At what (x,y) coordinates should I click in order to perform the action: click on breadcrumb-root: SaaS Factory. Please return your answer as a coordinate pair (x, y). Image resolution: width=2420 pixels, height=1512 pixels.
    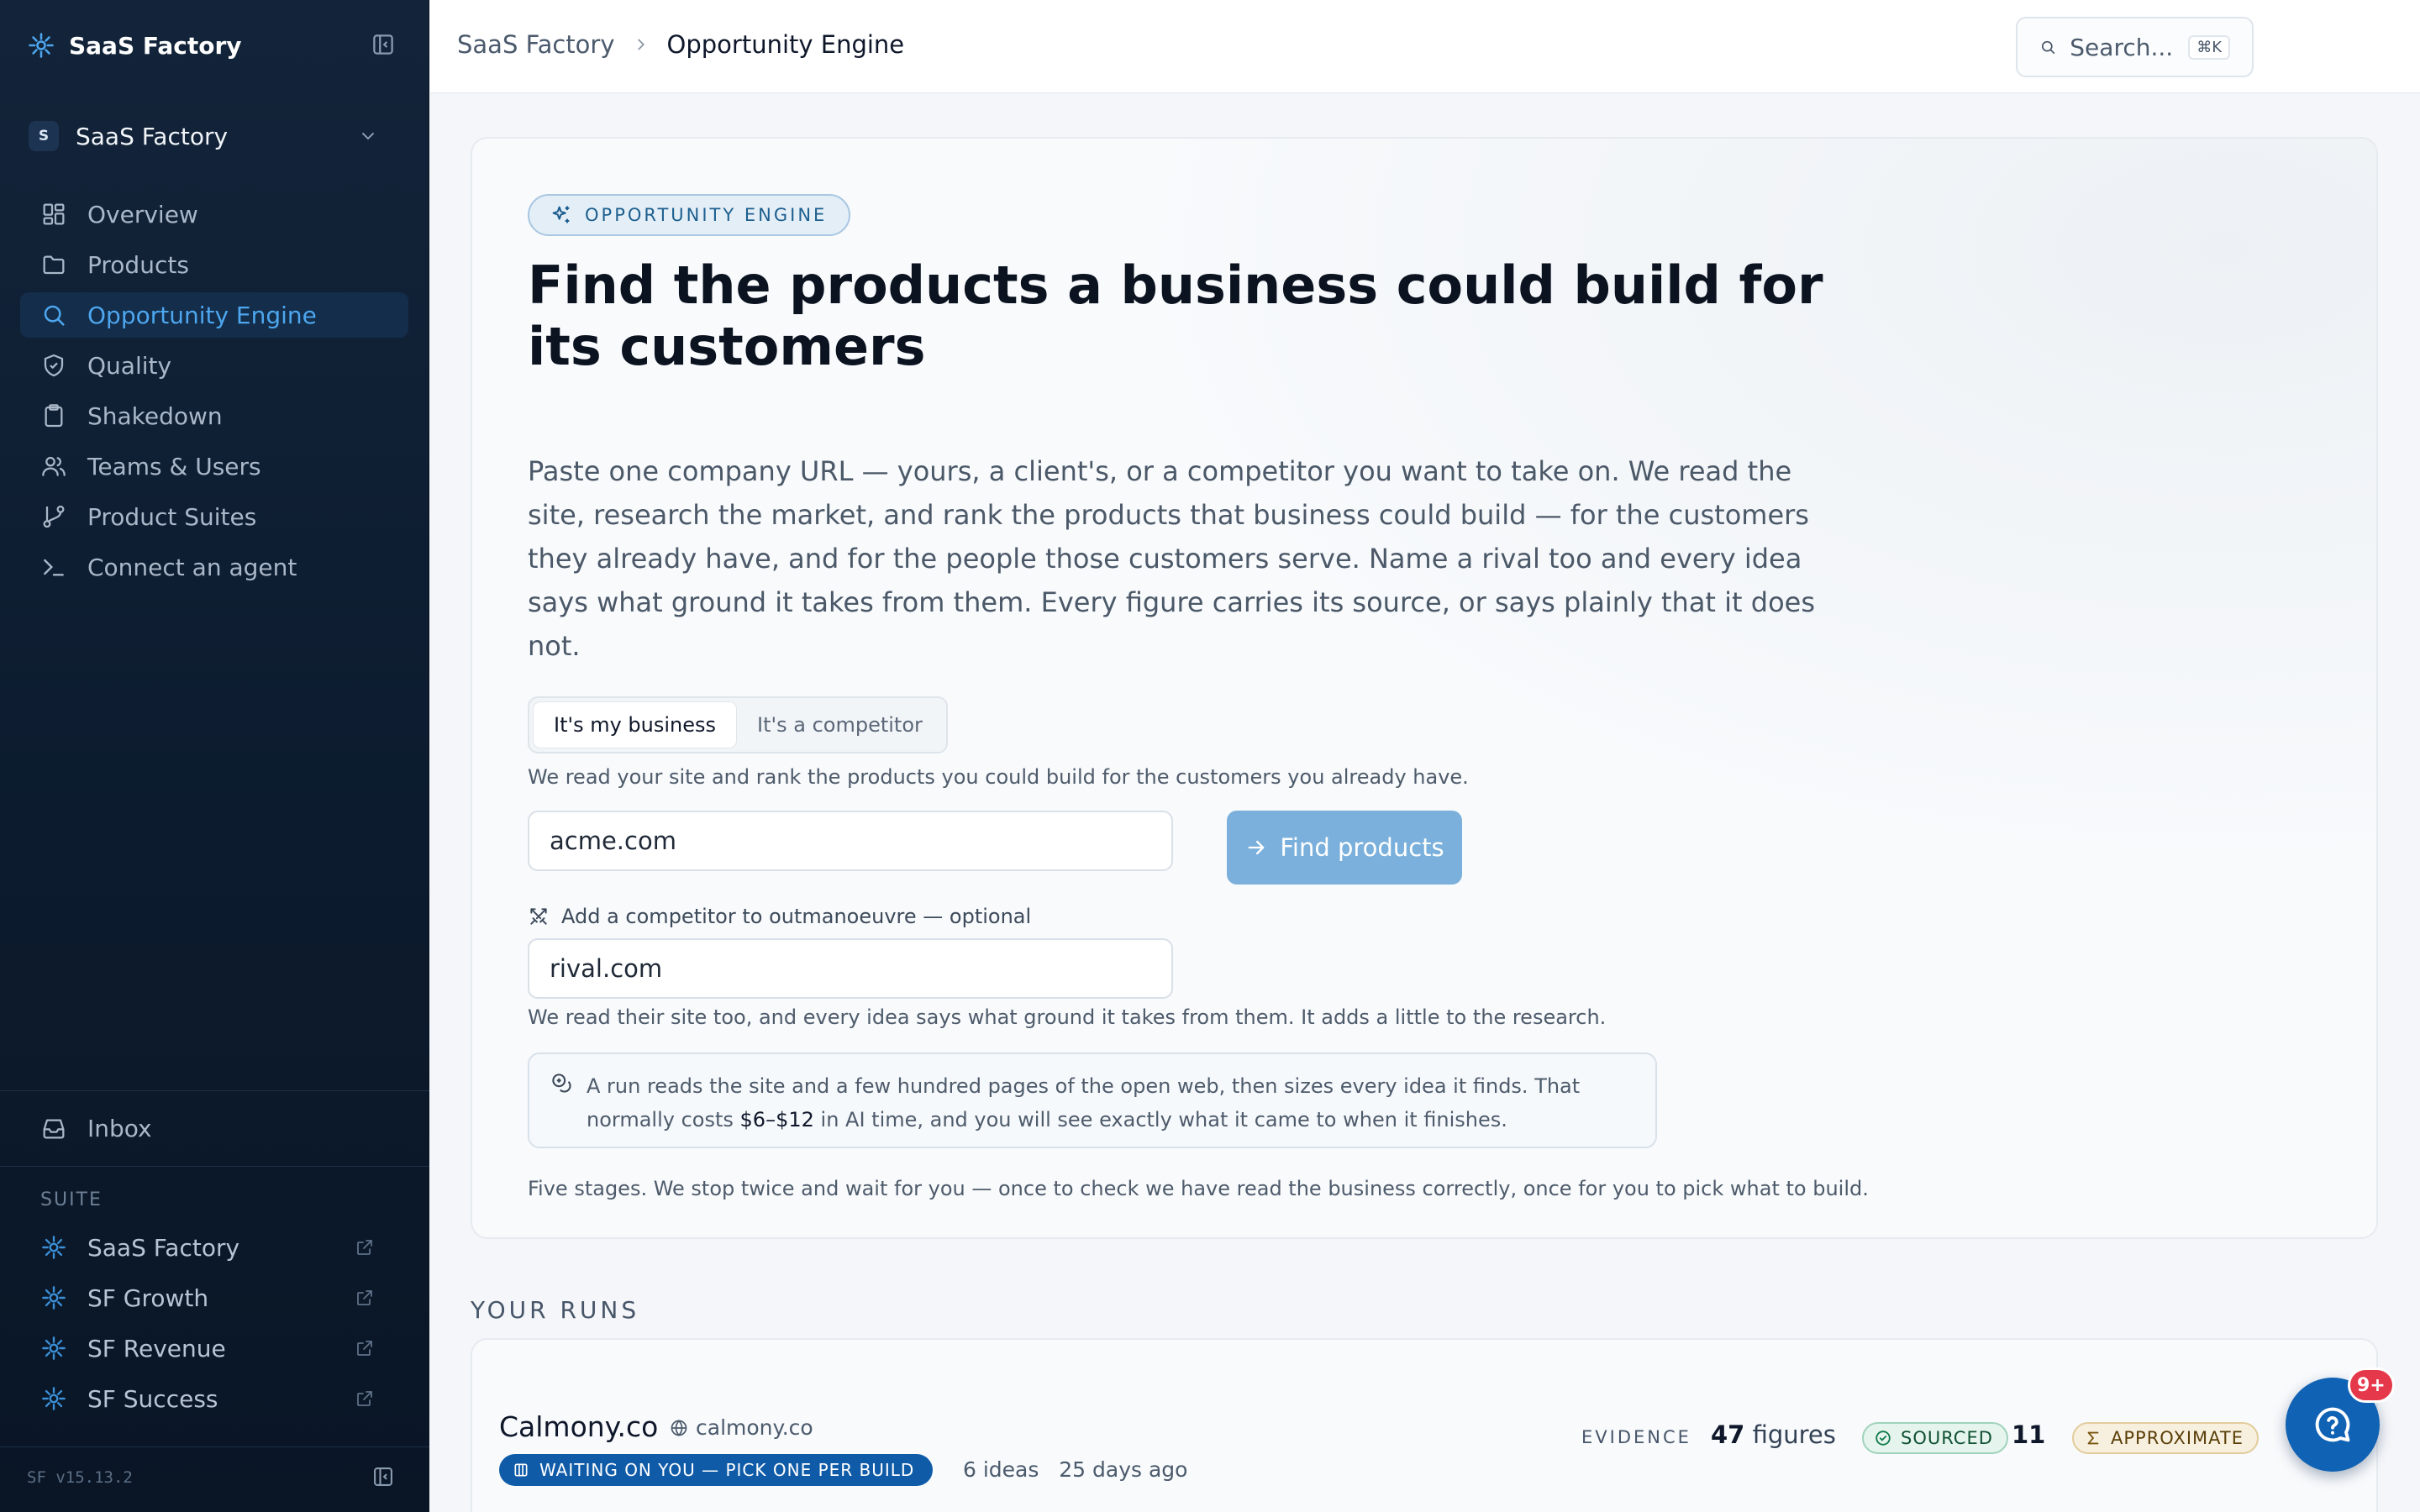
    Looking at the image, I should click on (536, 44).